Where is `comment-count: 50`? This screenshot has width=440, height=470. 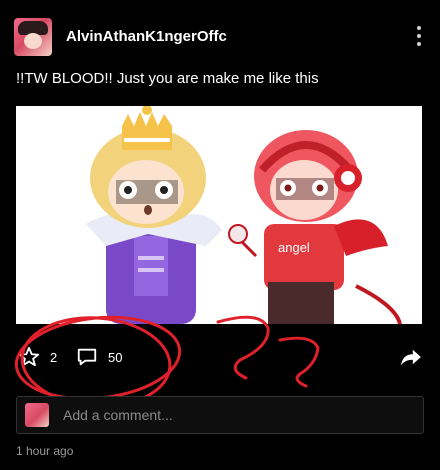
comment-count: 50 is located at coordinates (115, 357).